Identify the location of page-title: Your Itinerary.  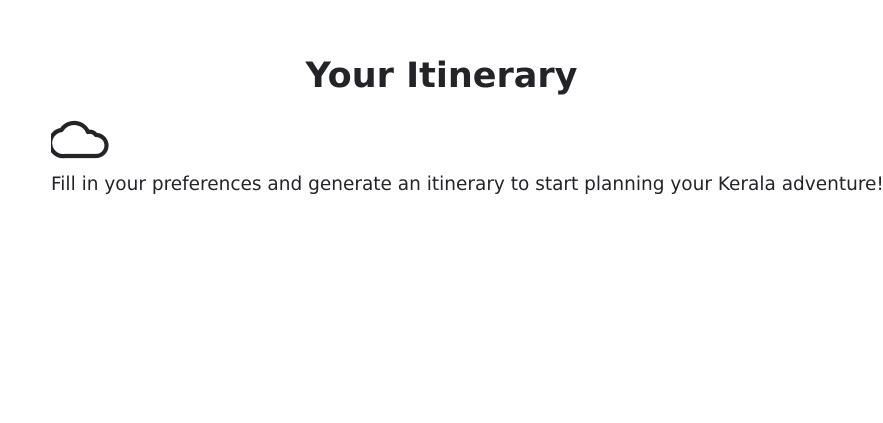
(441, 76).